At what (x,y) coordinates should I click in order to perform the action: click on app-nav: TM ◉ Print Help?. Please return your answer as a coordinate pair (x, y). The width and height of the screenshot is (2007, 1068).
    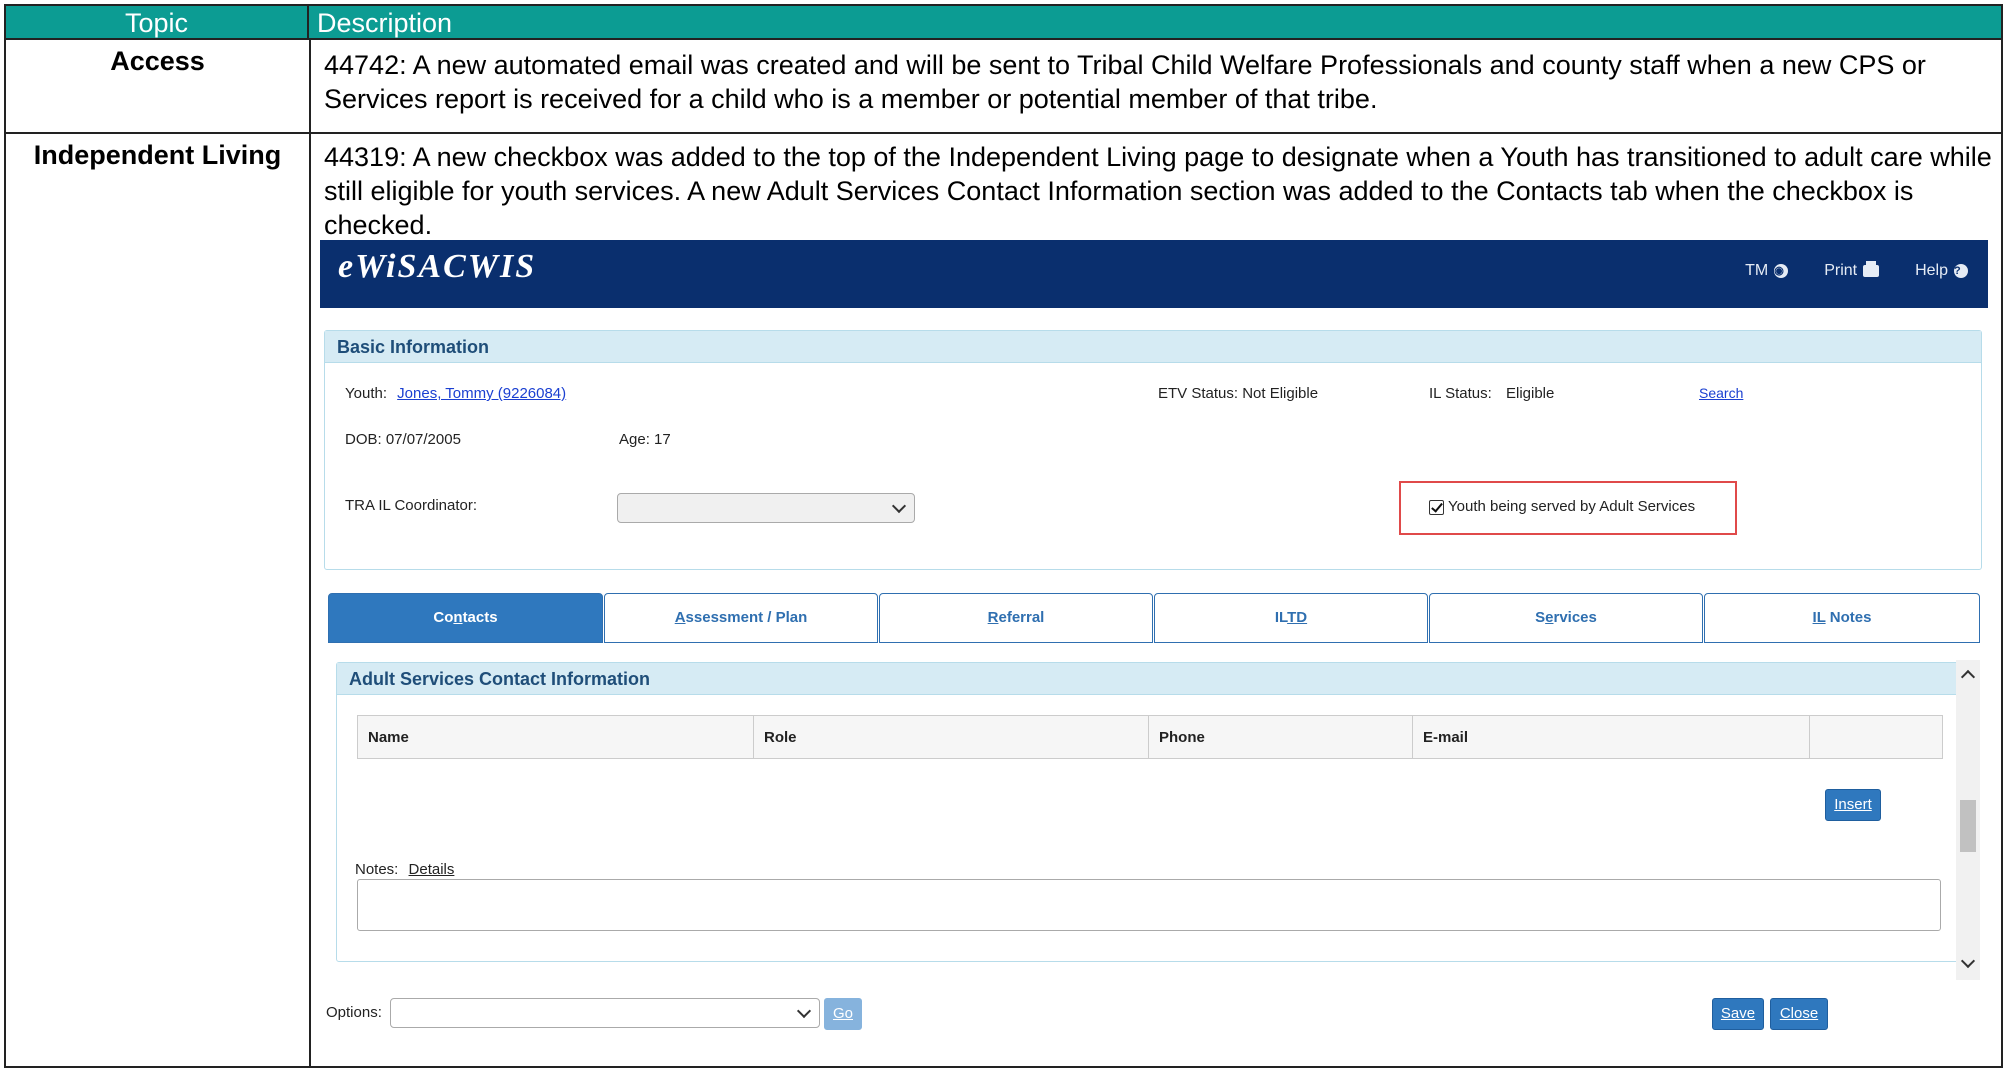
    Looking at the image, I should click on (1856, 270).